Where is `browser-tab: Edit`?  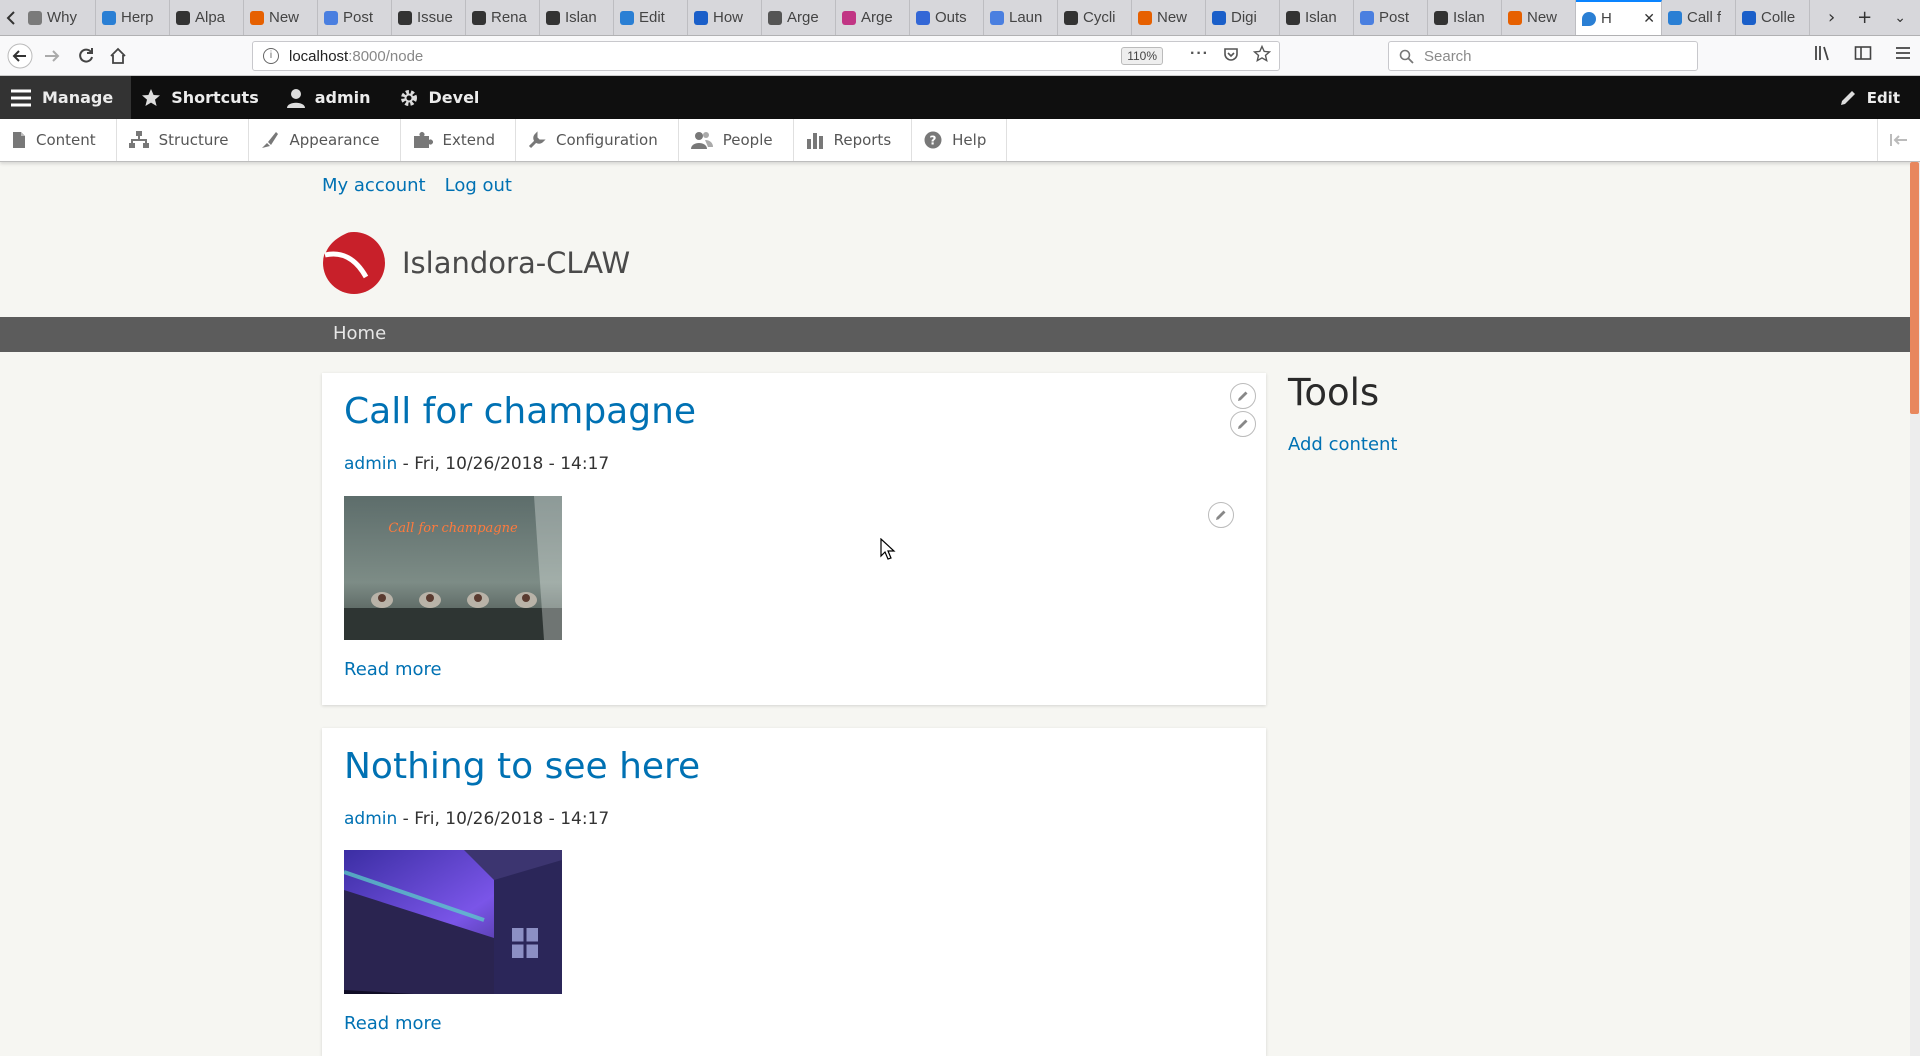 browser-tab: Edit is located at coordinates (651, 17).